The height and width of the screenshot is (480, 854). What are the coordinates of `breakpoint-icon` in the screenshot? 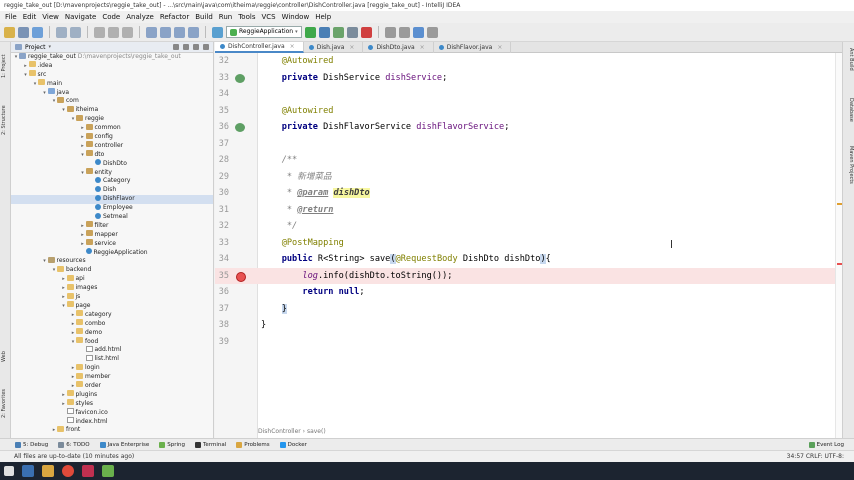 It's located at (241, 276).